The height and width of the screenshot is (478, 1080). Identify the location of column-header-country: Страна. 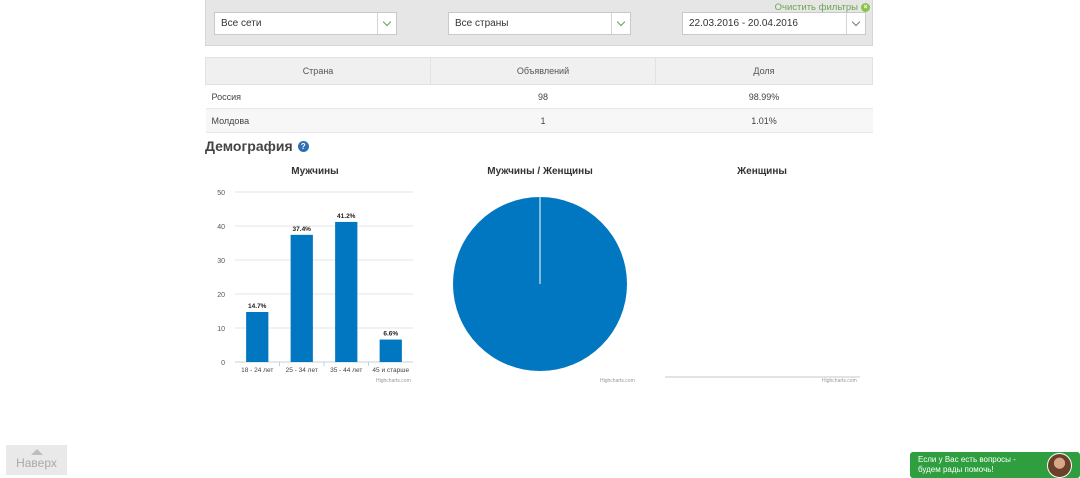
(318, 71).